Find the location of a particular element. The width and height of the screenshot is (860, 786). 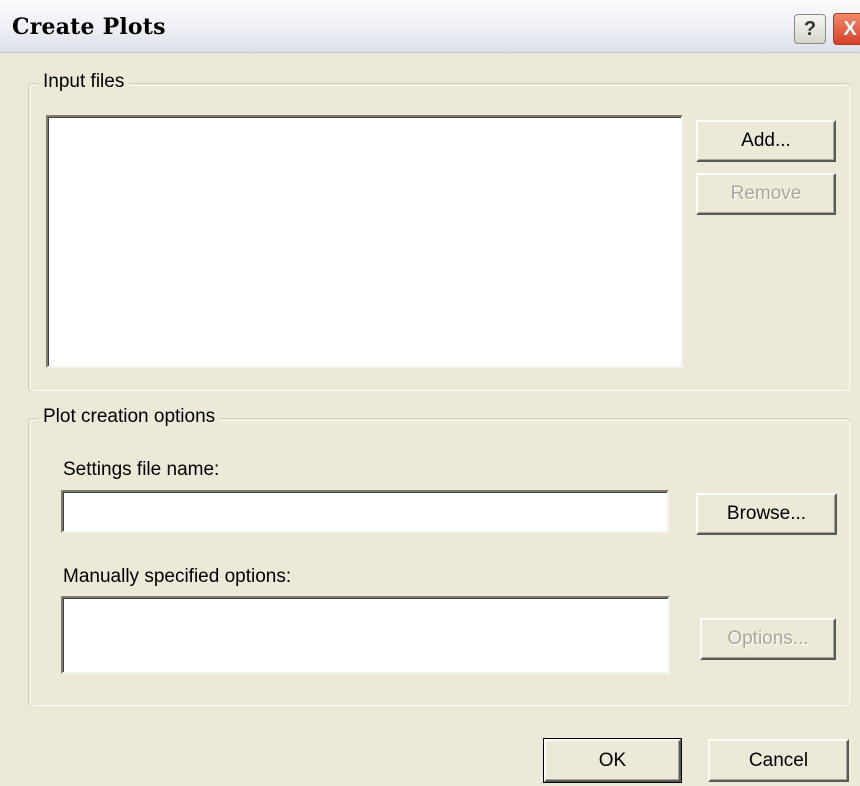

help-button: ? is located at coordinates (810, 29).